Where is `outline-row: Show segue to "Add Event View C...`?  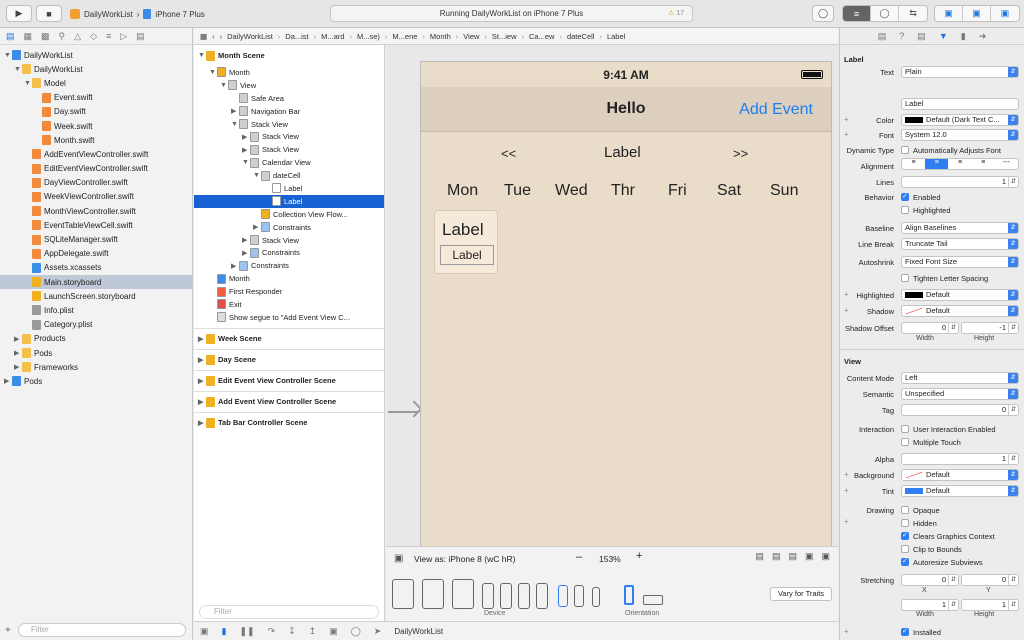 outline-row: Show segue to "Add Event View C... is located at coordinates (289, 317).